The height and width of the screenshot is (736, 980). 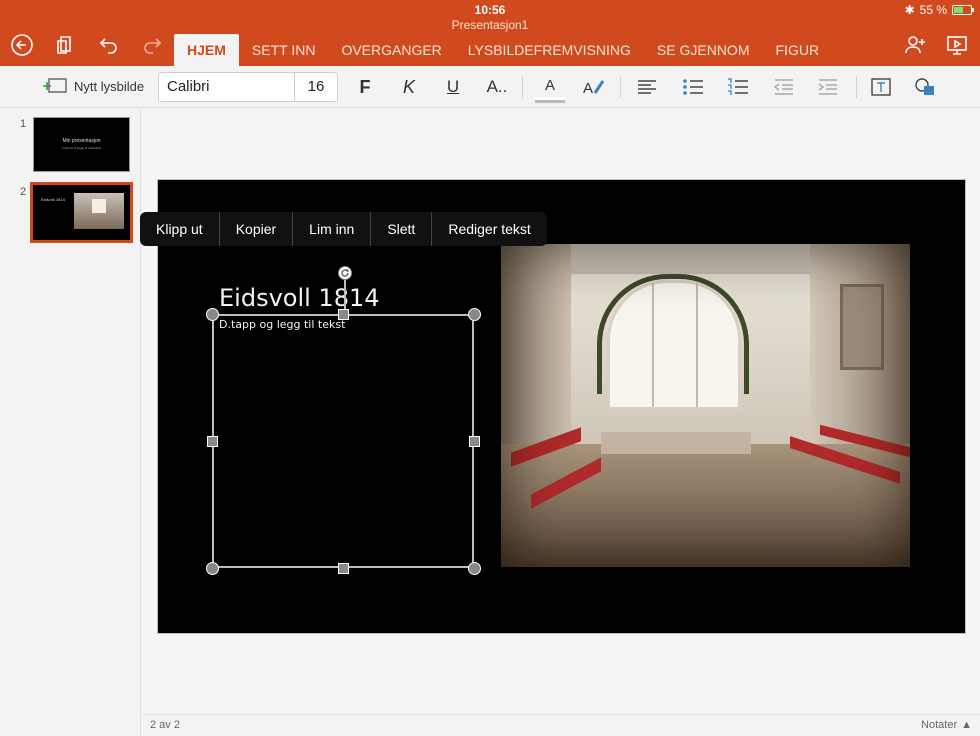 I want to click on text-box-icon, so click(x=881, y=87).